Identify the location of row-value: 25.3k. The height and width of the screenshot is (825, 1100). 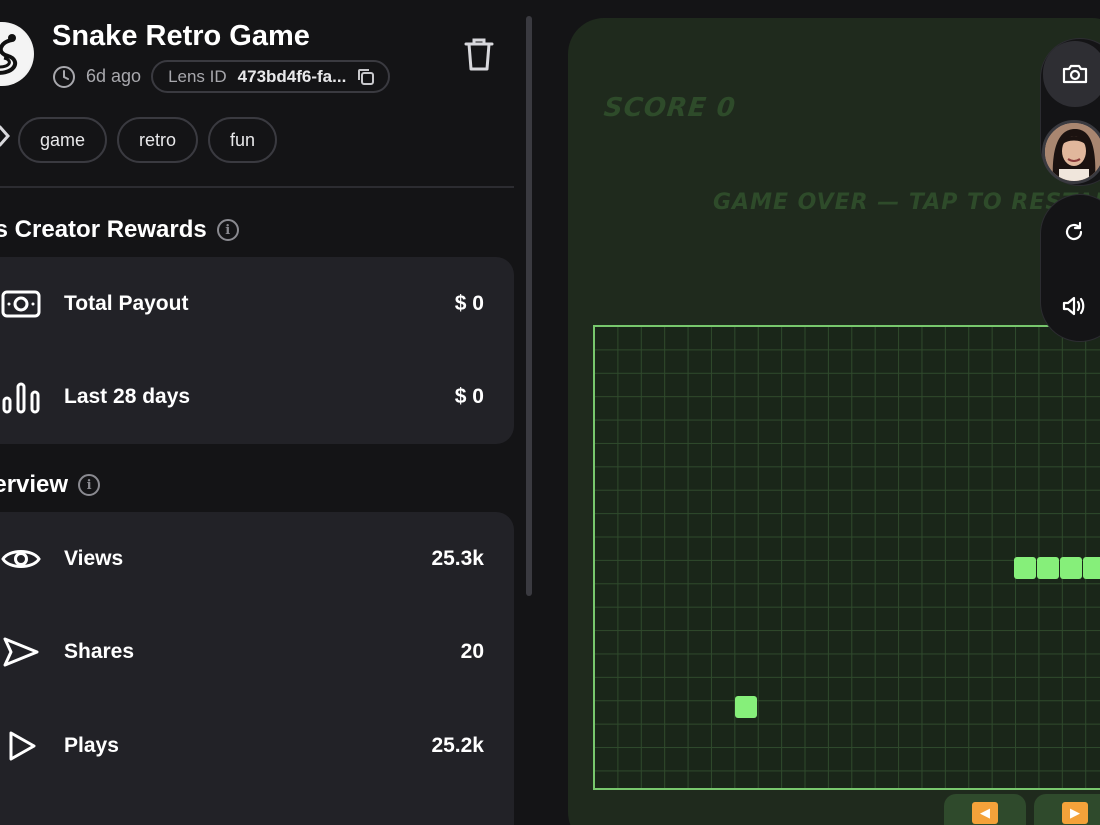
(457, 558).